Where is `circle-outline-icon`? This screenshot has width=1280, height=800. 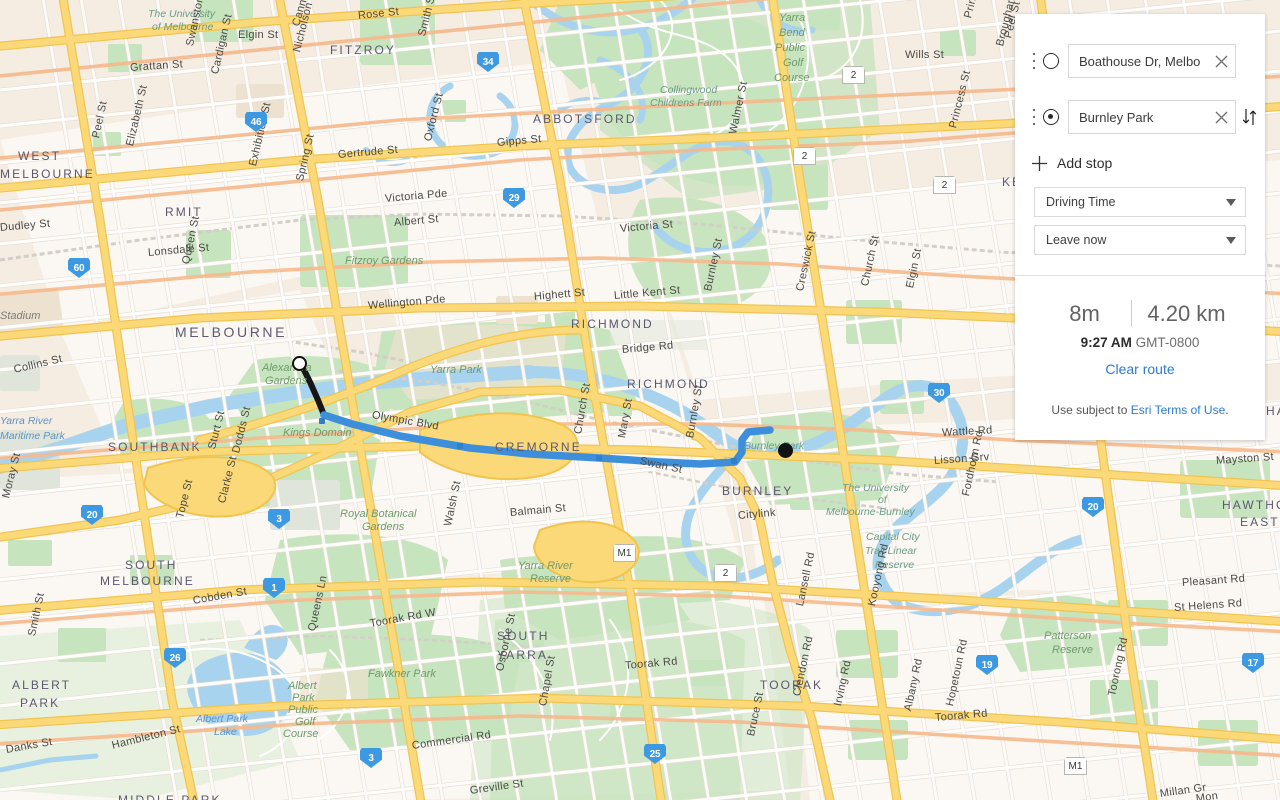
circle-outline-icon is located at coordinates (1051, 61).